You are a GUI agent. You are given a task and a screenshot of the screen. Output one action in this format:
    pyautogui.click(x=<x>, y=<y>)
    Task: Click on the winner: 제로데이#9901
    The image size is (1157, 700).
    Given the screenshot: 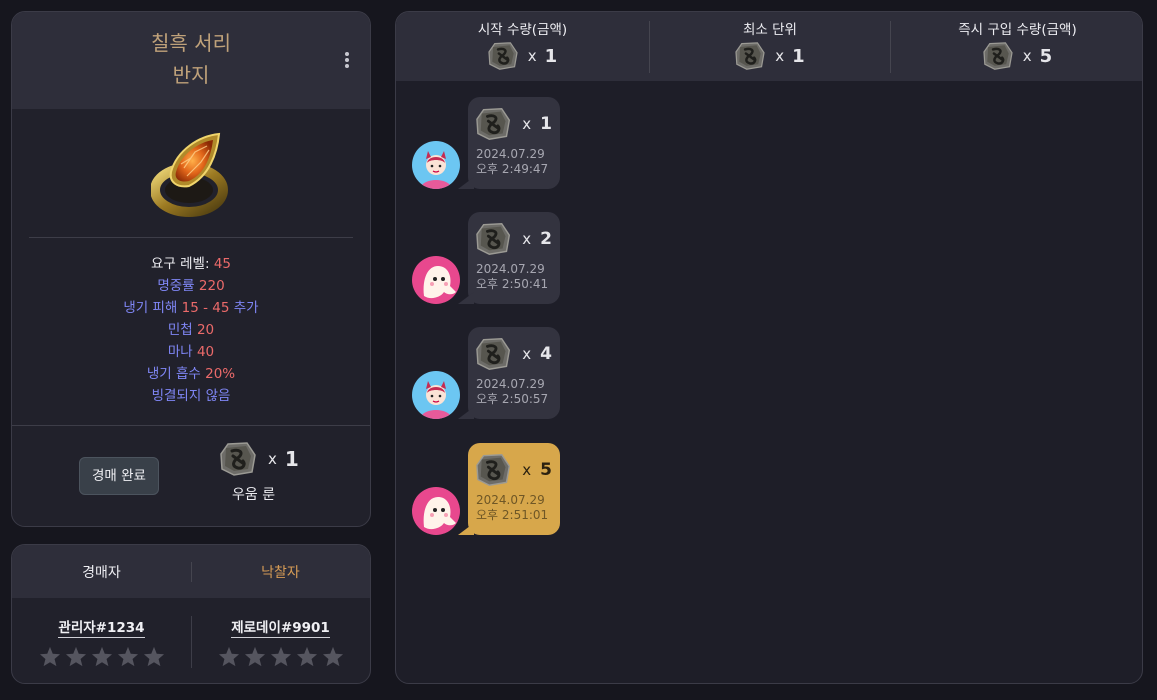 What is the action you would take?
    pyautogui.click(x=280, y=640)
    